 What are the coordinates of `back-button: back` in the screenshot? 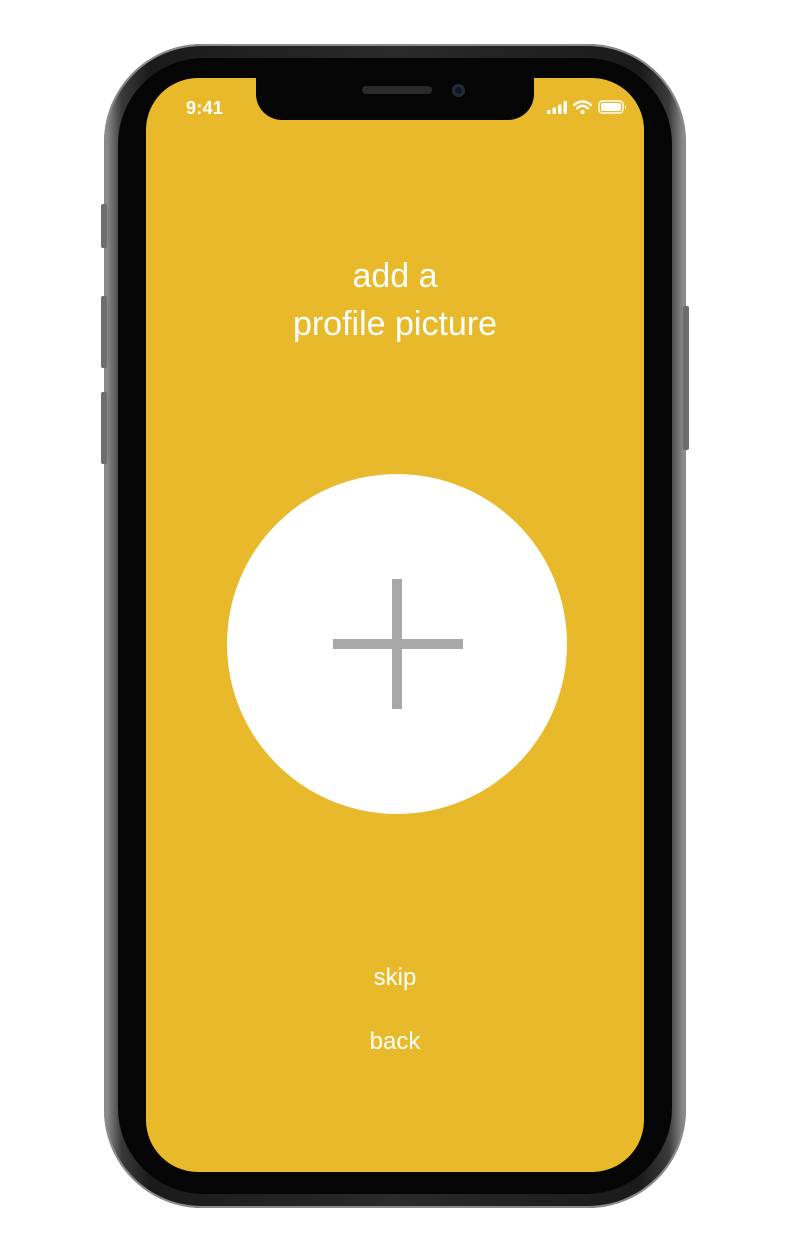 It's located at (395, 1042).